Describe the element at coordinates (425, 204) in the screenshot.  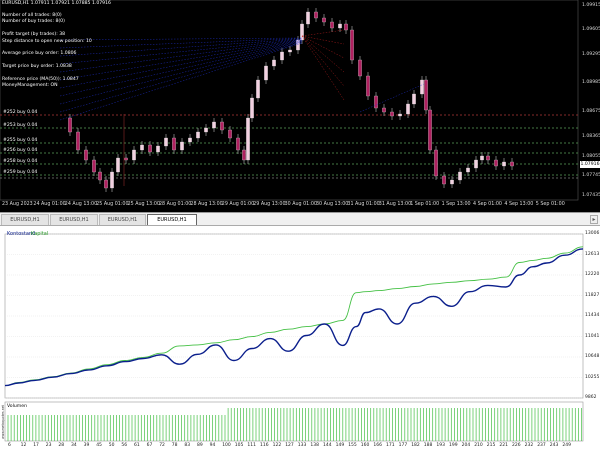
I see `date-tick: 1 Sep 01:00` at that location.